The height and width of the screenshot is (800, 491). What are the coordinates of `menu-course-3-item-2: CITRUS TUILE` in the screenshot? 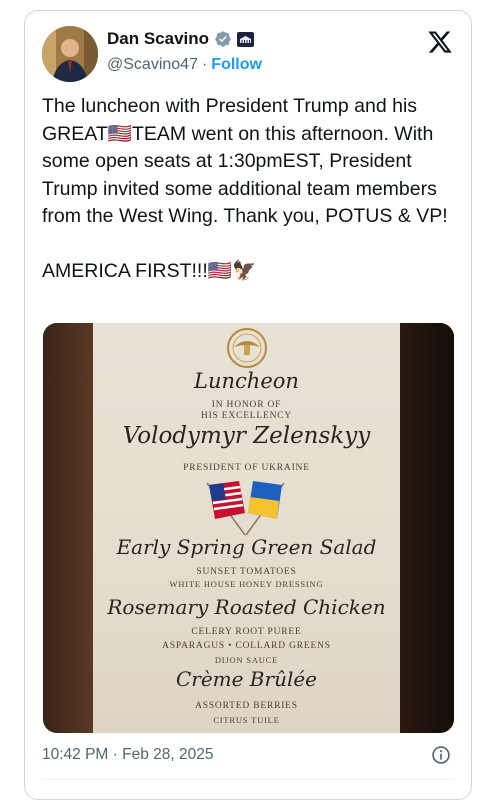 It's located at (246, 720).